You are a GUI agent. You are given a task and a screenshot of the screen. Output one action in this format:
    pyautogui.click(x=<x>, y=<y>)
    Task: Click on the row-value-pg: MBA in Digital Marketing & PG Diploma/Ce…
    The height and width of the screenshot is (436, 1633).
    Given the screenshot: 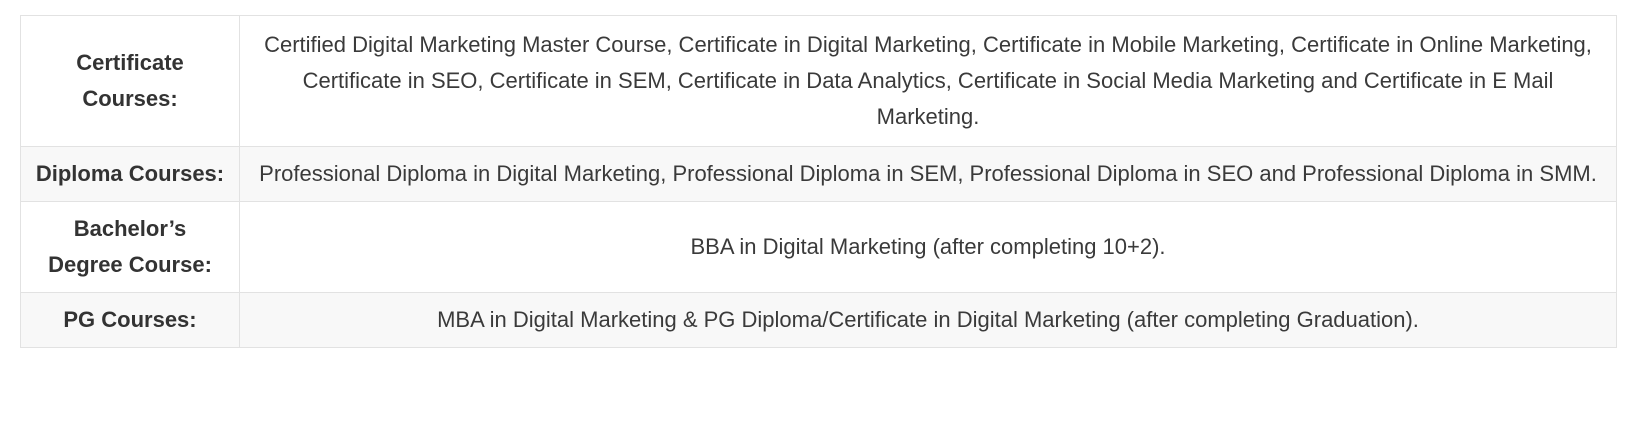 What is the action you would take?
    pyautogui.click(x=928, y=320)
    